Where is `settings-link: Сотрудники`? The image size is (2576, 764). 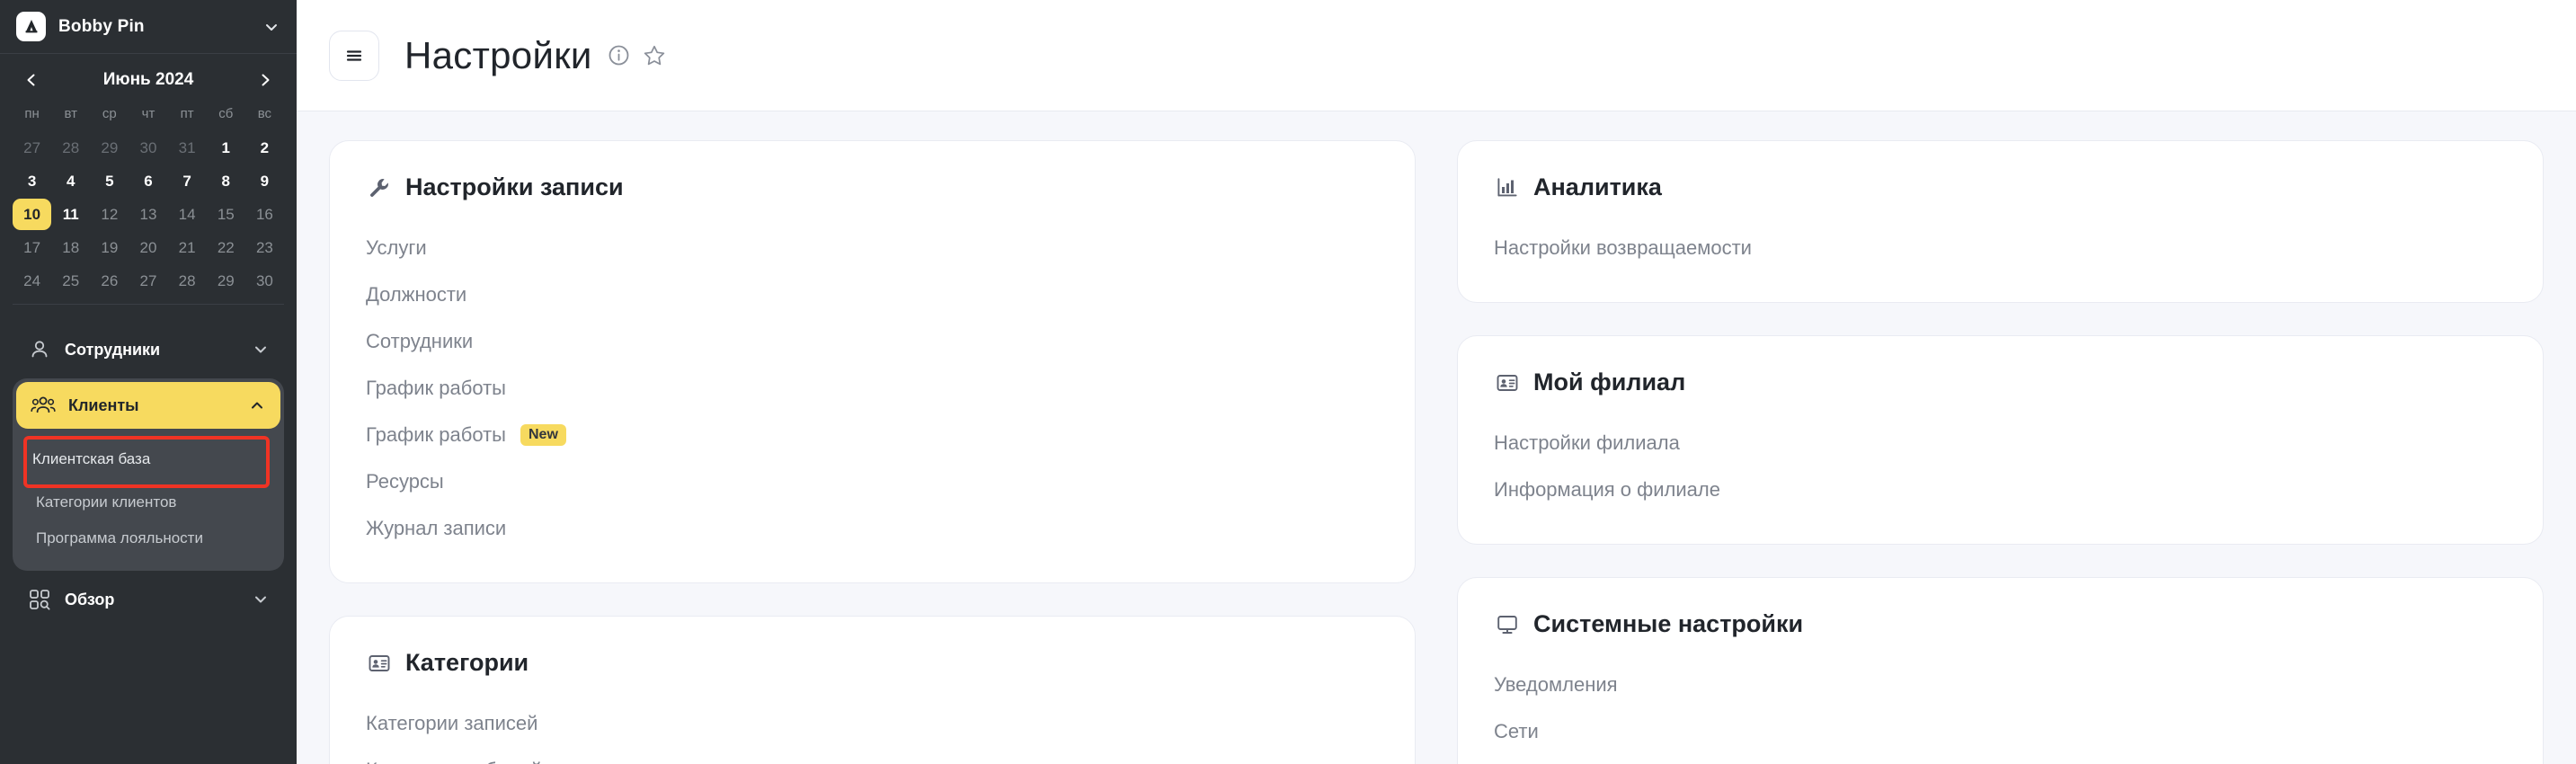 settings-link: Сотрудники is located at coordinates (872, 341).